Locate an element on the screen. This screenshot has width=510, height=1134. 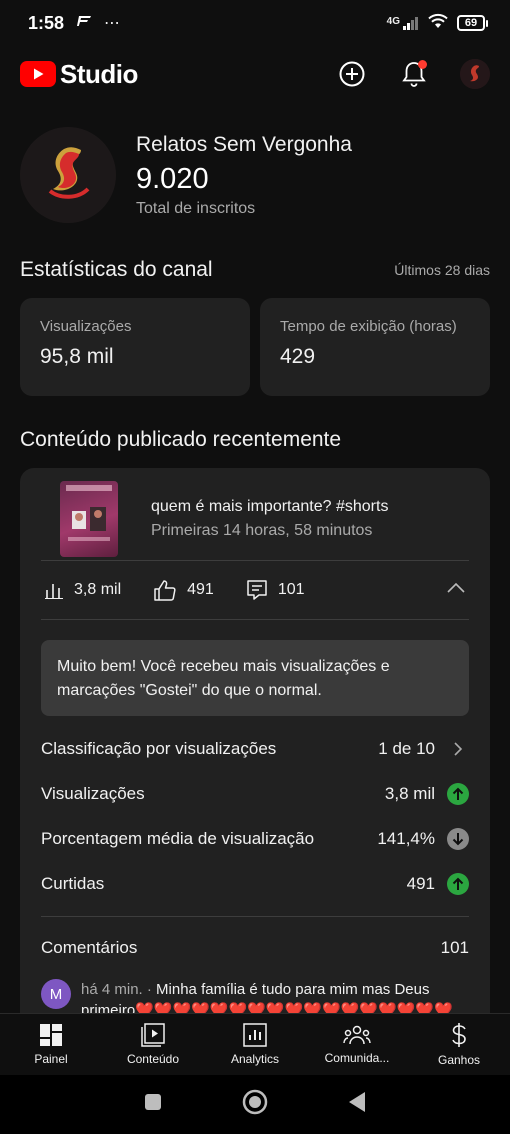
analytics-icon is located at coordinates (255, 1035).